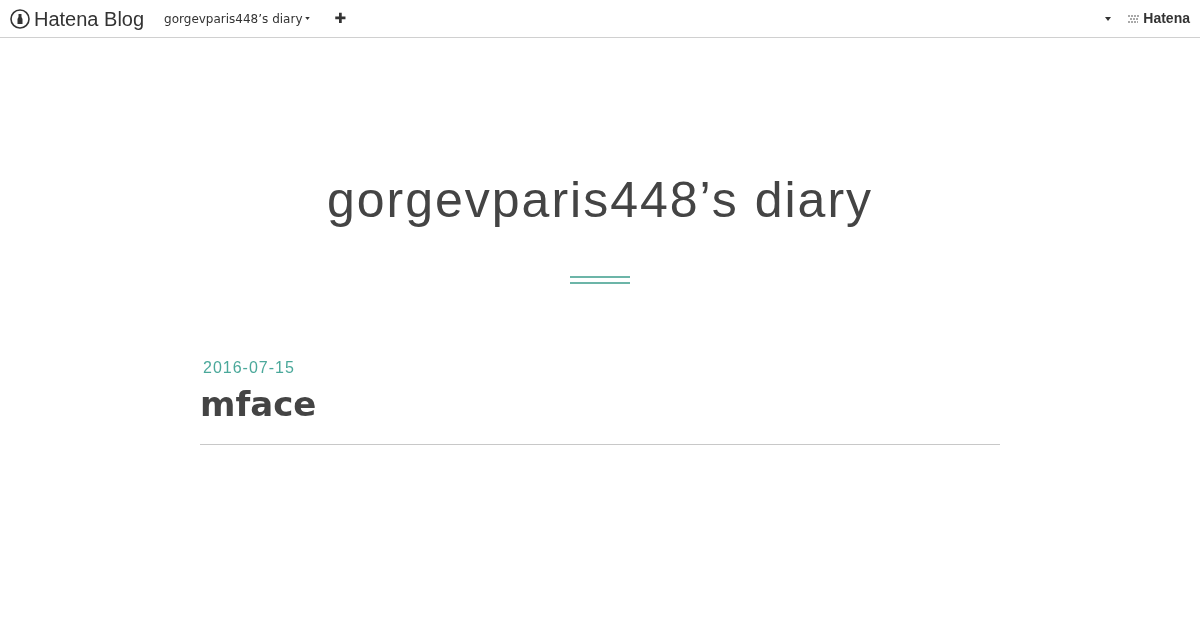 The height and width of the screenshot is (630, 1200). I want to click on hatena-blog-logo: Hatena Blog, so click(89, 18).